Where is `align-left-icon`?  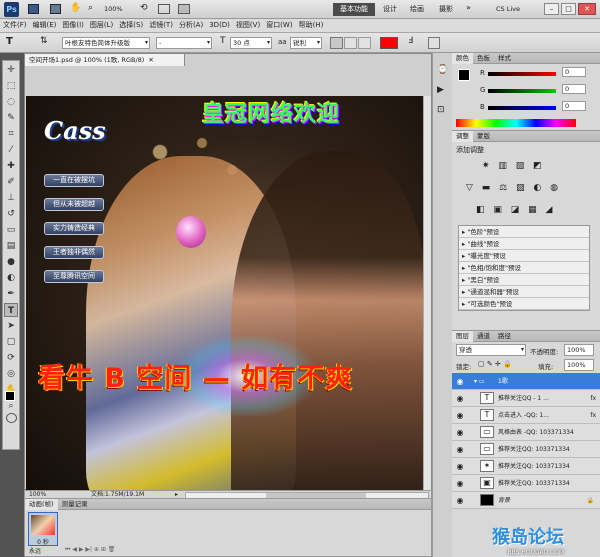
align-left-icon is located at coordinates (336, 43).